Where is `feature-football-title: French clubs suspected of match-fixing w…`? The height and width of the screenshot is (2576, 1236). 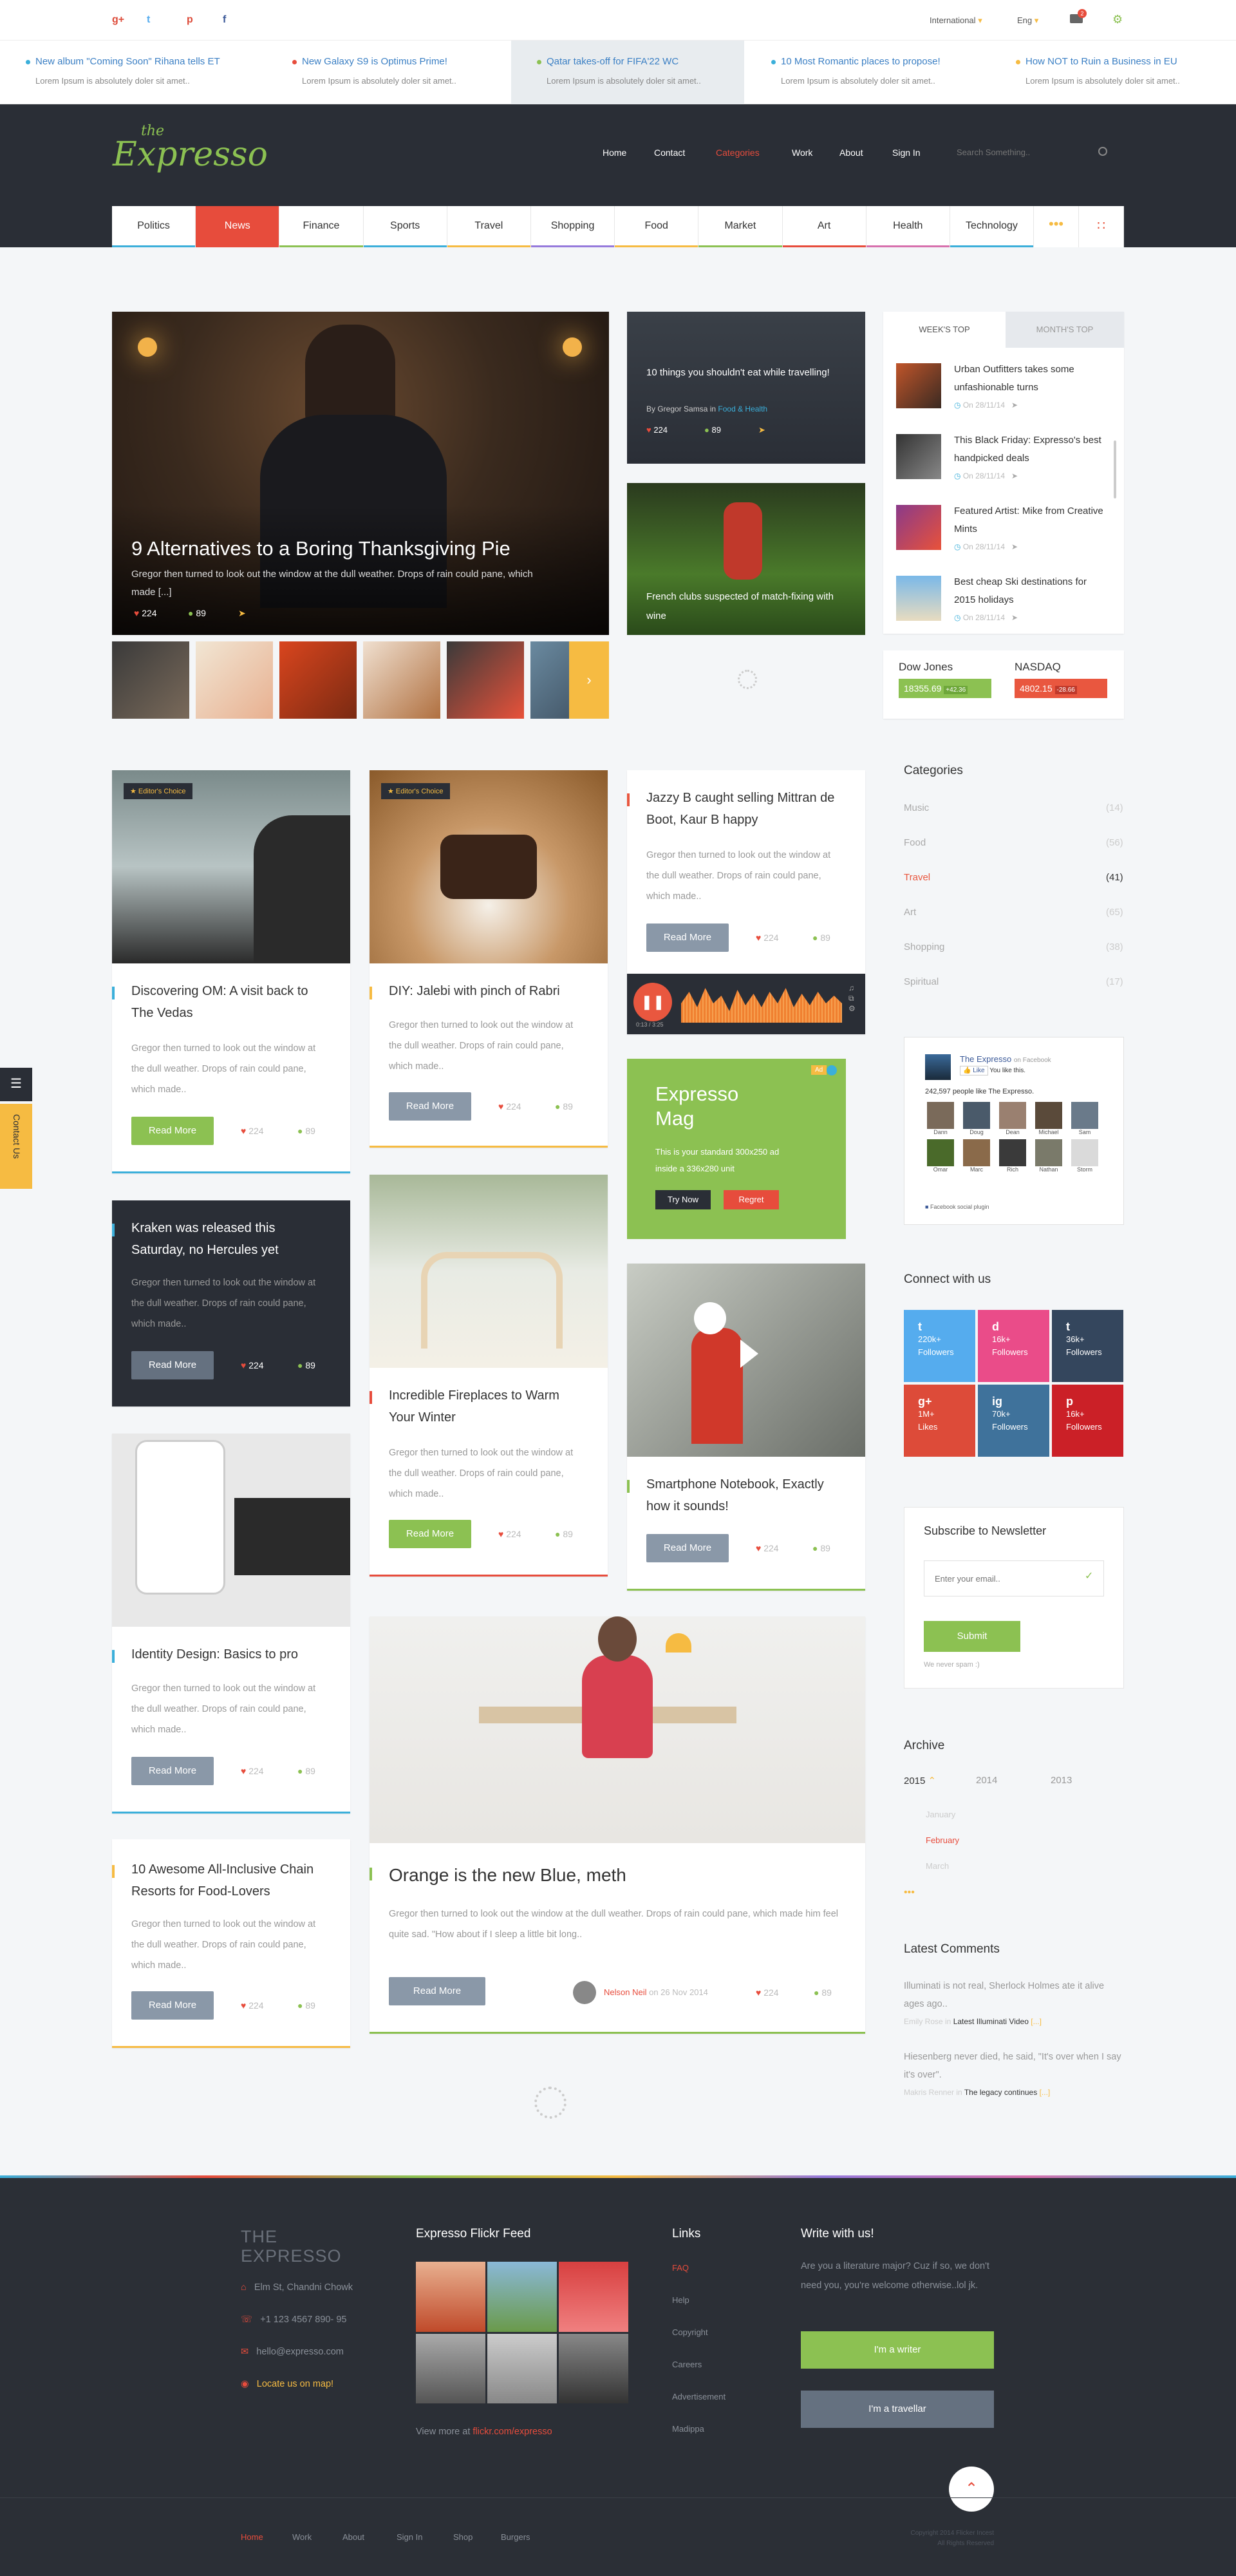
feature-football-title: French clubs suspected of match-fixing w… is located at coordinates (742, 606).